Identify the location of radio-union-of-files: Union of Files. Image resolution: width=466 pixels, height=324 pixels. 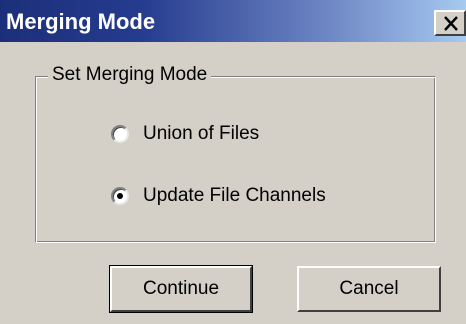
(185, 134).